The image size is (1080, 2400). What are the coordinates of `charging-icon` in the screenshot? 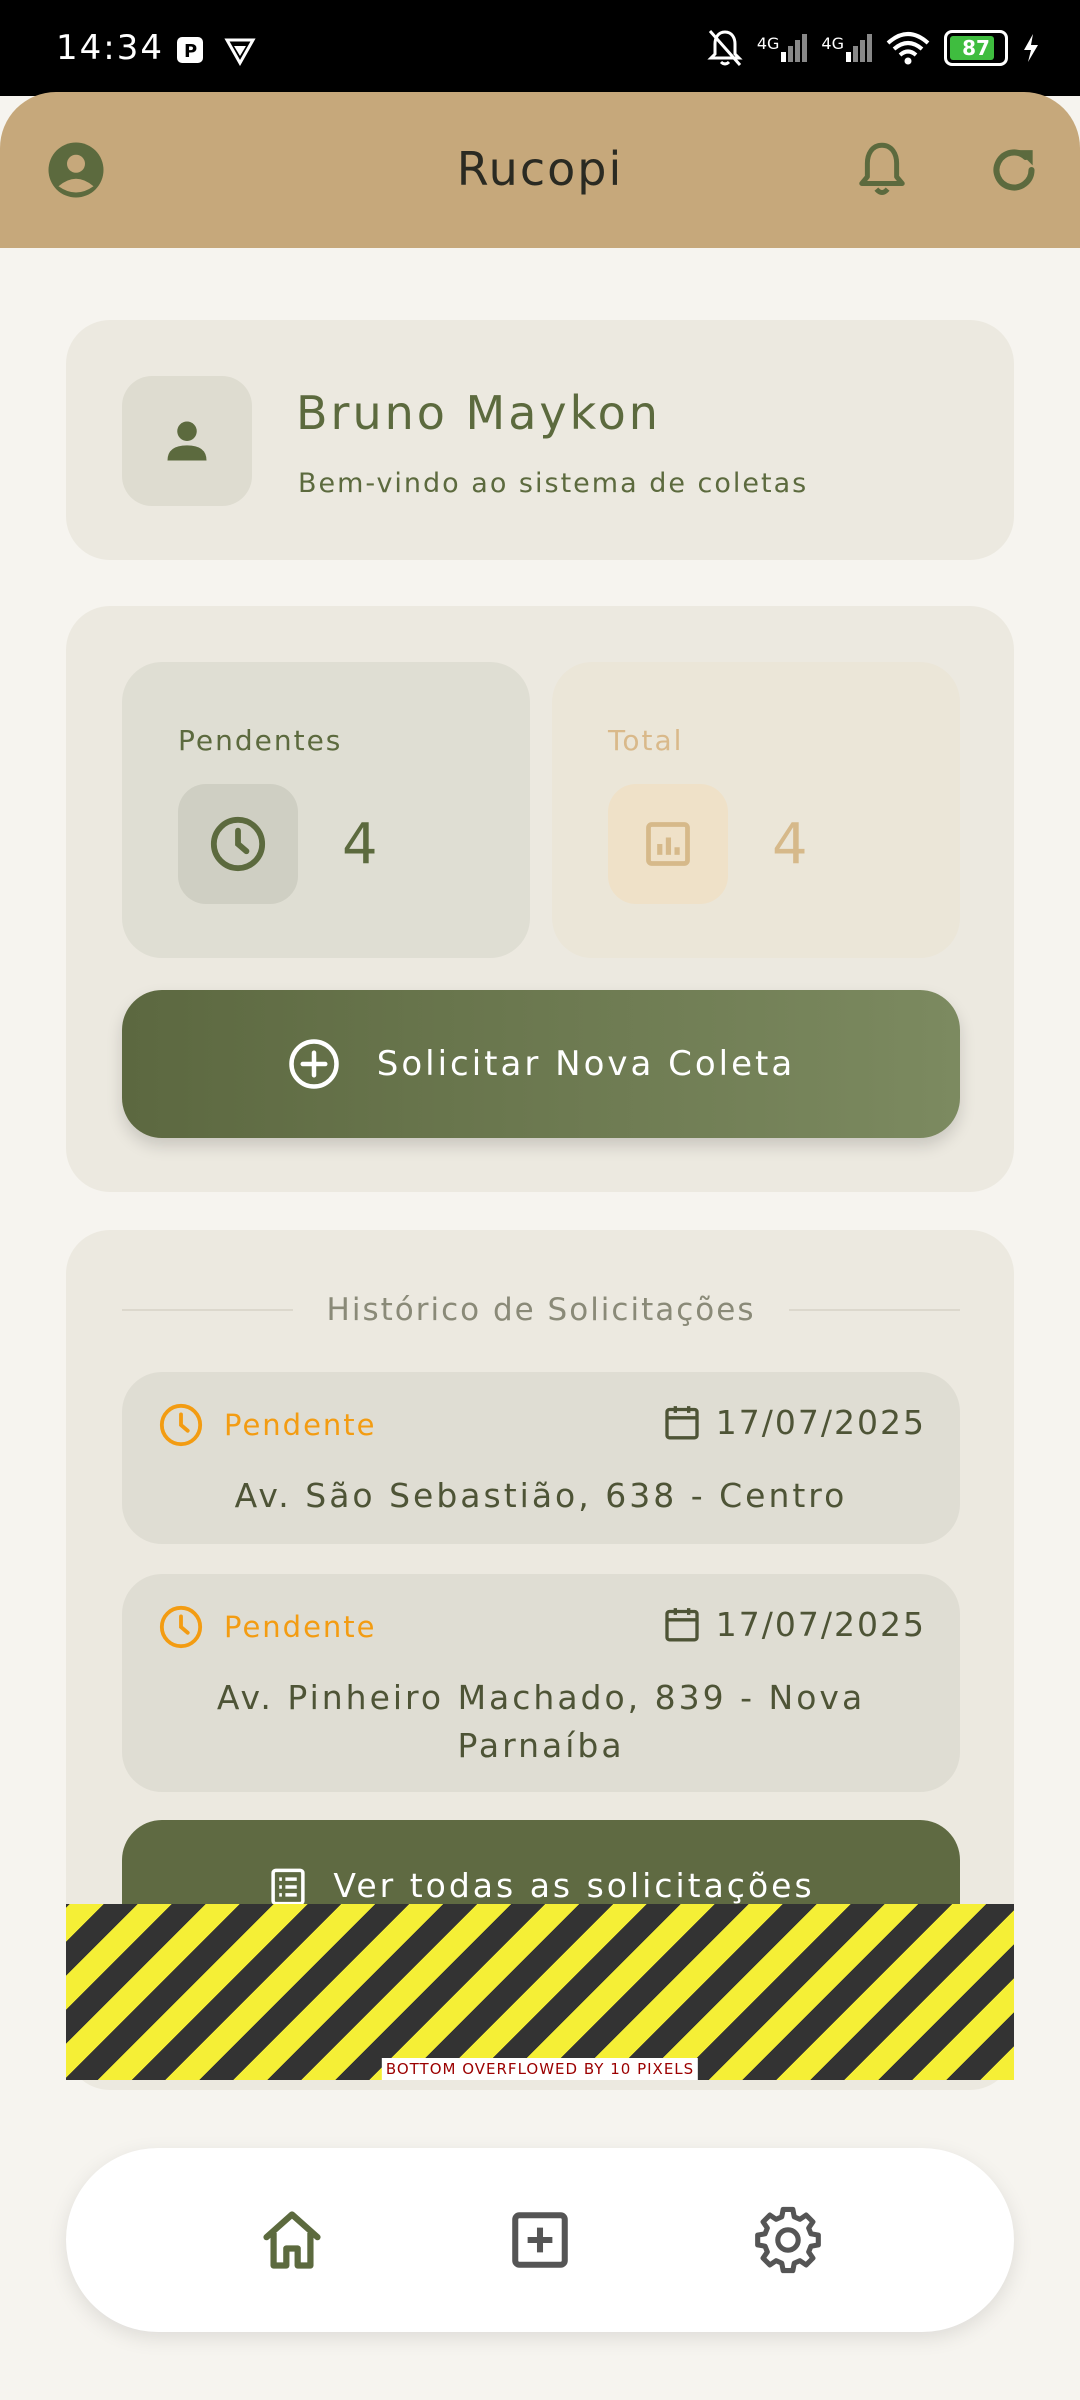 It's located at (1031, 48).